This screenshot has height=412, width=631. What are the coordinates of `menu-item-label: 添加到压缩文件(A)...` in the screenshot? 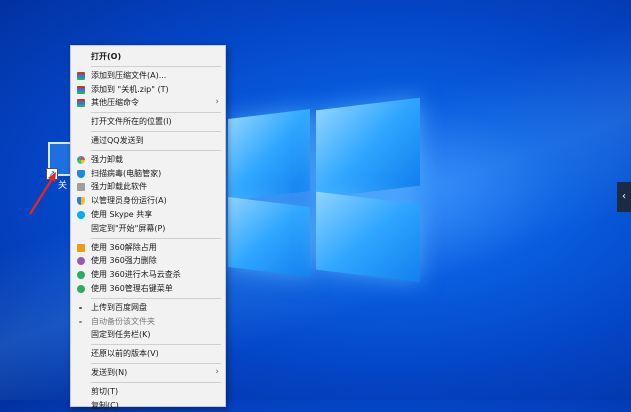 It's located at (129, 75).